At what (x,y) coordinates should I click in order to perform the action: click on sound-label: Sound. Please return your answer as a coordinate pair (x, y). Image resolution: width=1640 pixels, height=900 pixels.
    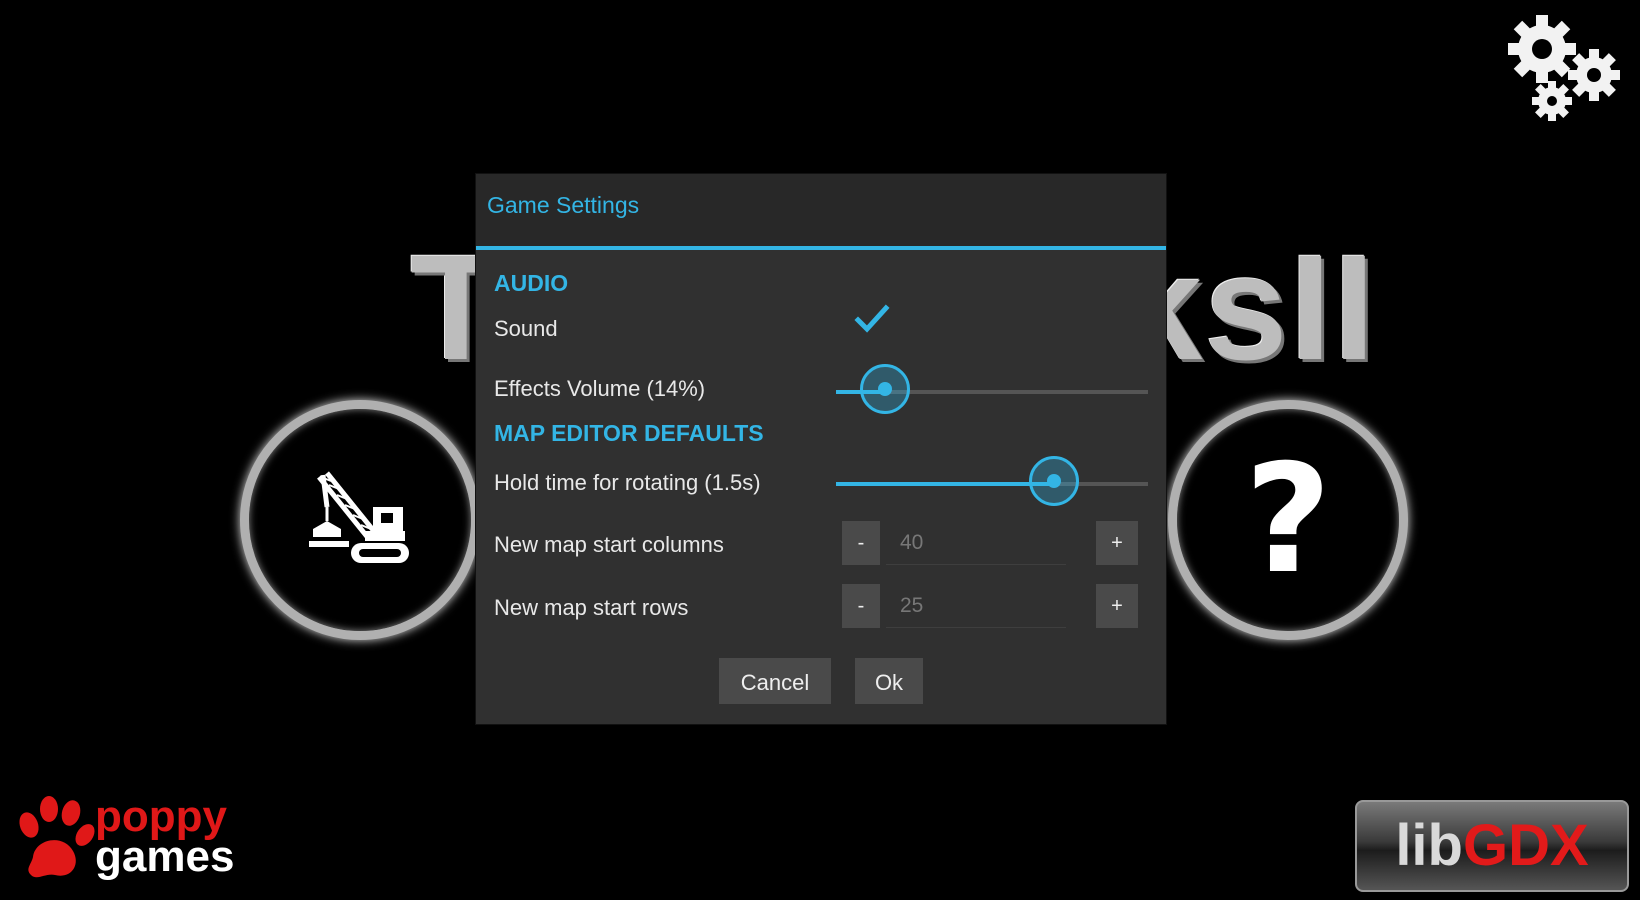
    Looking at the image, I should click on (526, 328).